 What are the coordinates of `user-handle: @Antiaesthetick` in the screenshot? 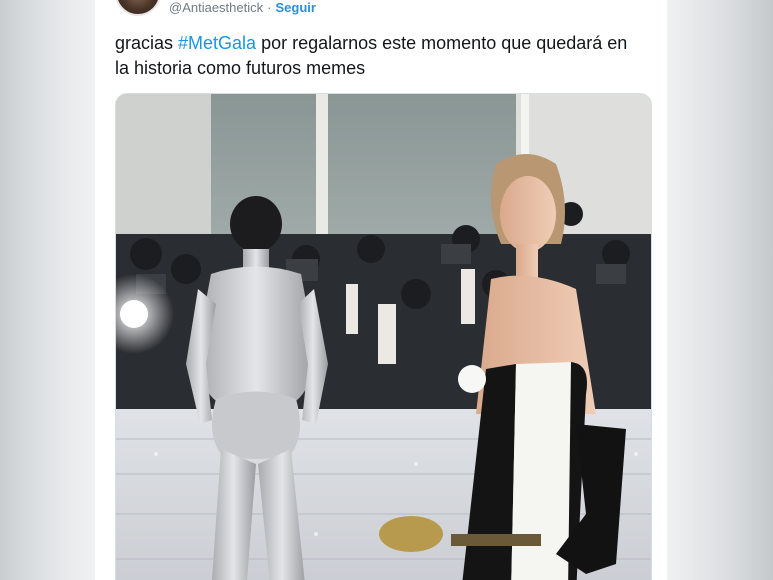 It's located at (216, 7).